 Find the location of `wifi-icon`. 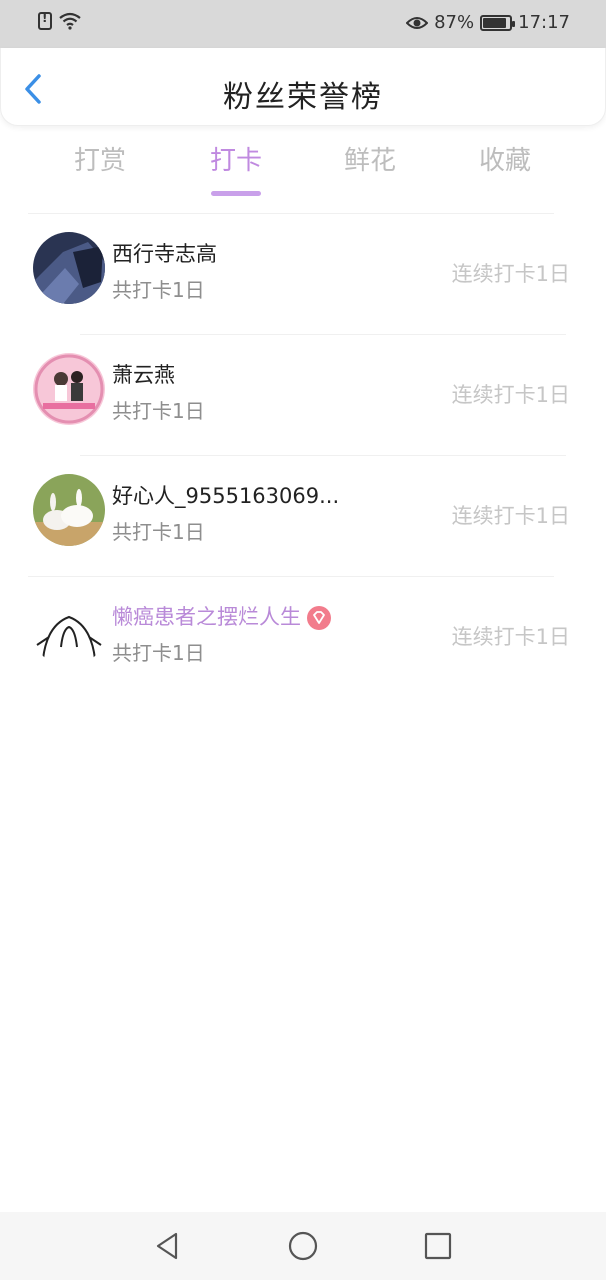

wifi-icon is located at coordinates (70, 21).